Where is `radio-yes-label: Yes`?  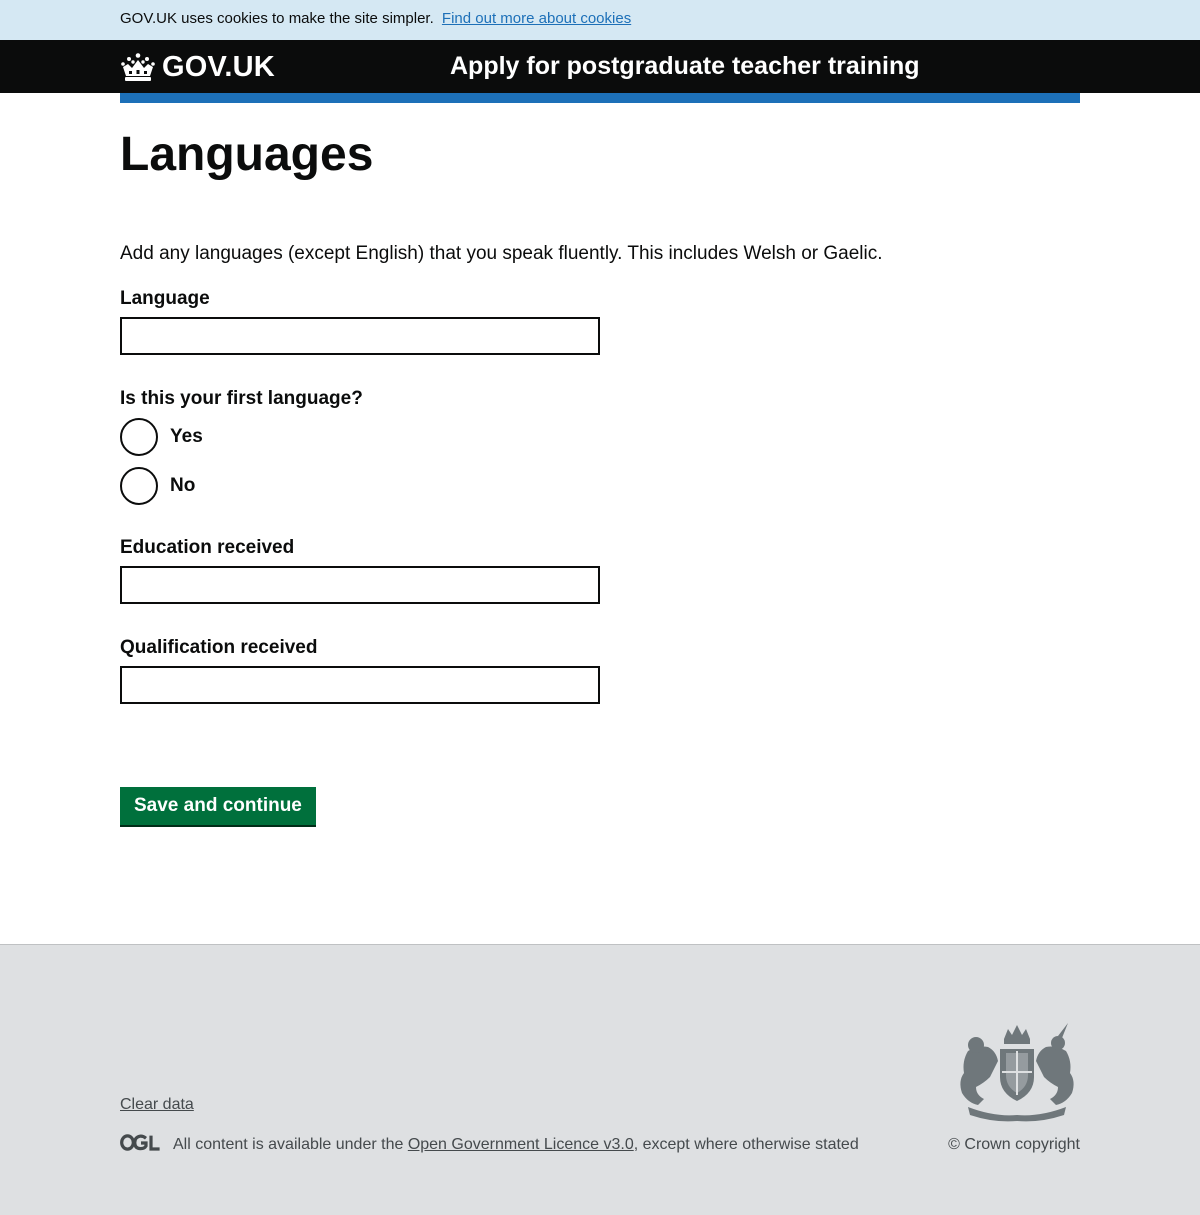
radio-yes-label: Yes is located at coordinates (186, 437).